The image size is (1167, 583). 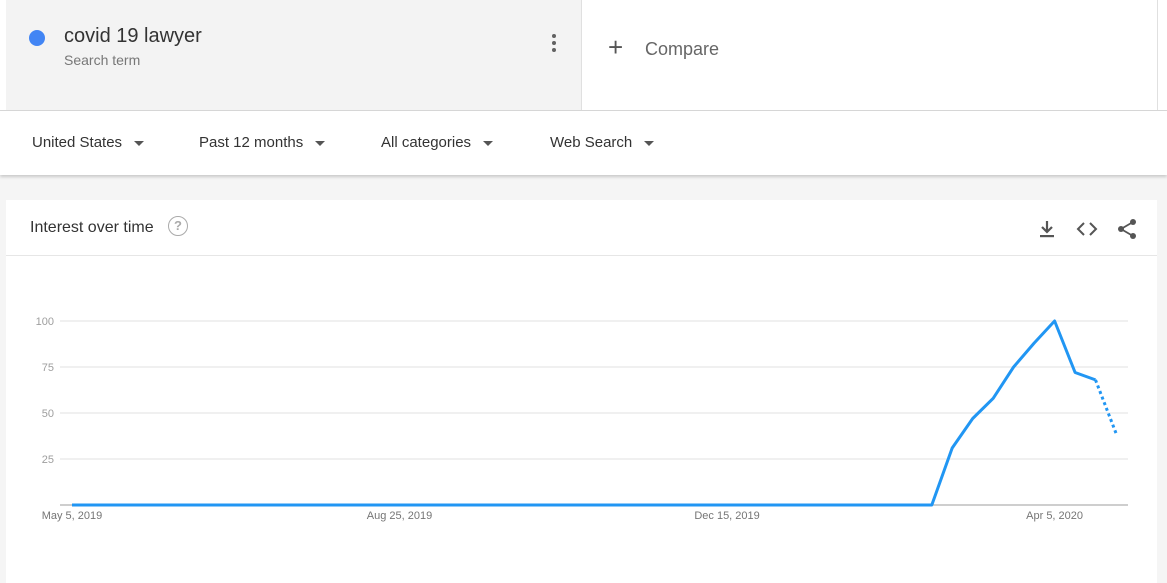 I want to click on y-tick-label: 50, so click(x=48, y=414).